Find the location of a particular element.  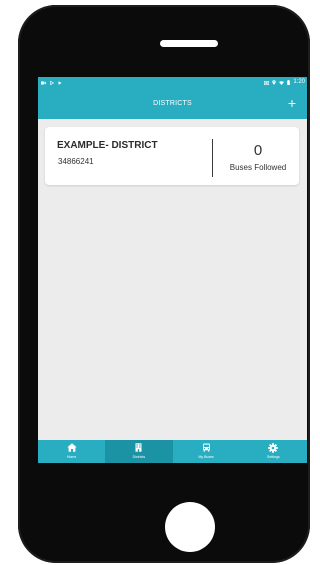

app-bar: DISTRICTS + is located at coordinates (172, 103).